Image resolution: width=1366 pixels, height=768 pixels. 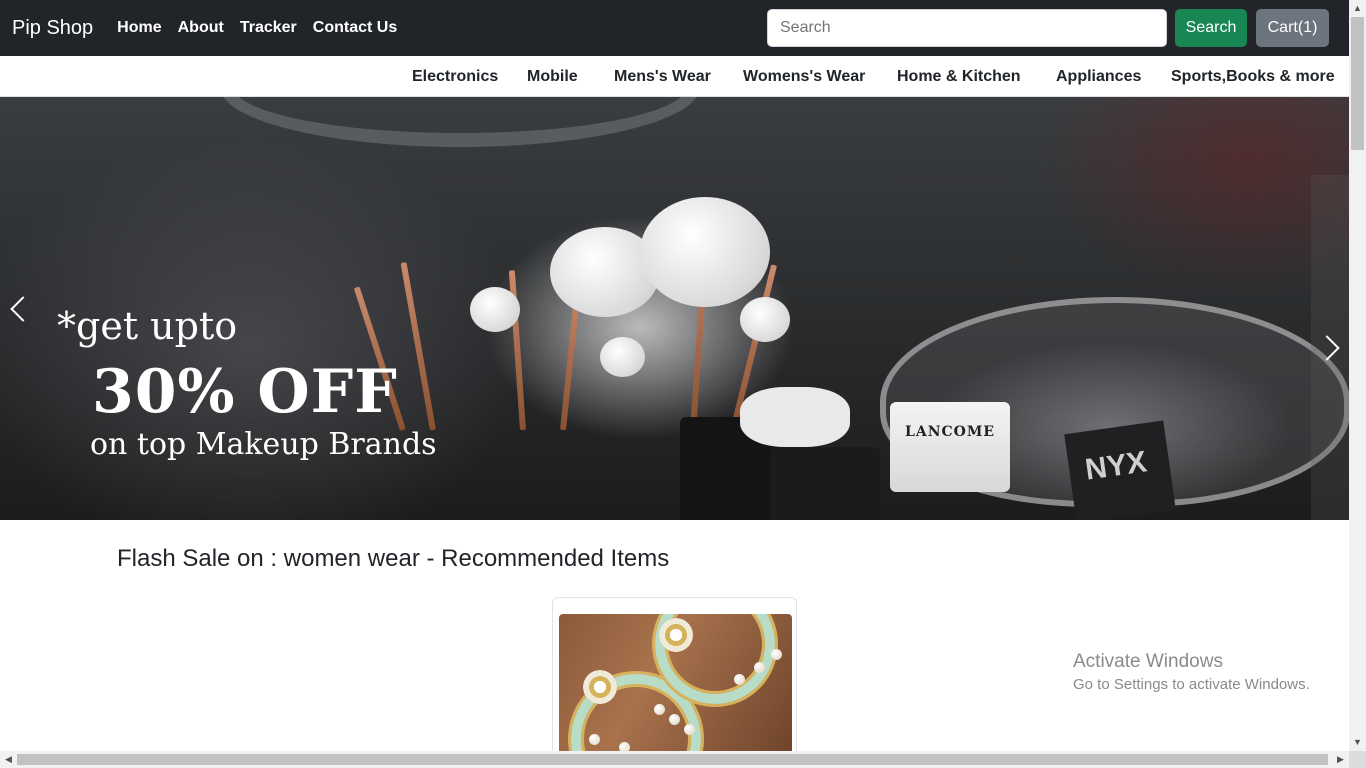 I want to click on carousel-prev-button, so click(x=20, y=308).